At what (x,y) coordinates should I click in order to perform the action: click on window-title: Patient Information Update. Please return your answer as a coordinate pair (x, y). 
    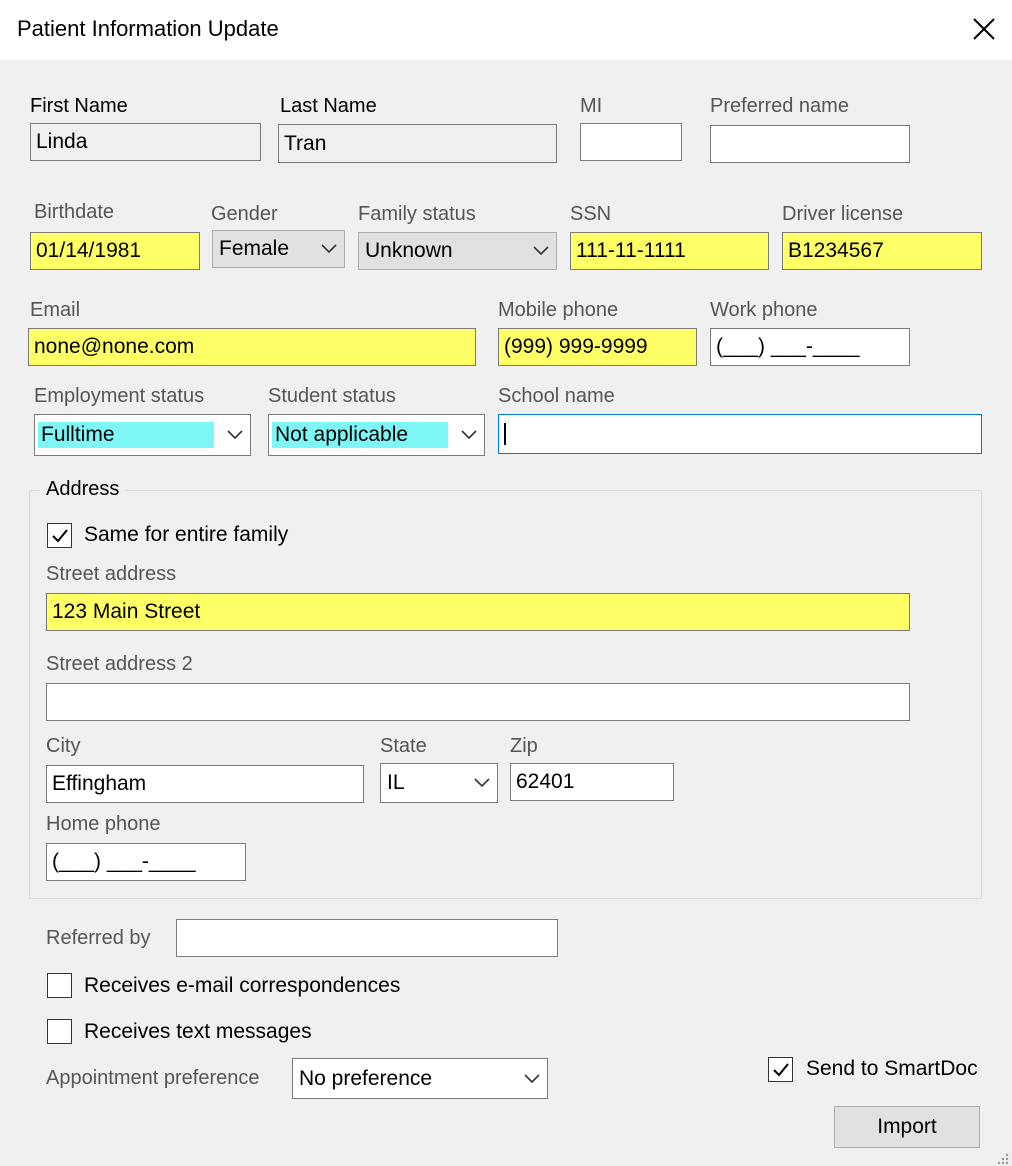
    Looking at the image, I should click on (148, 28).